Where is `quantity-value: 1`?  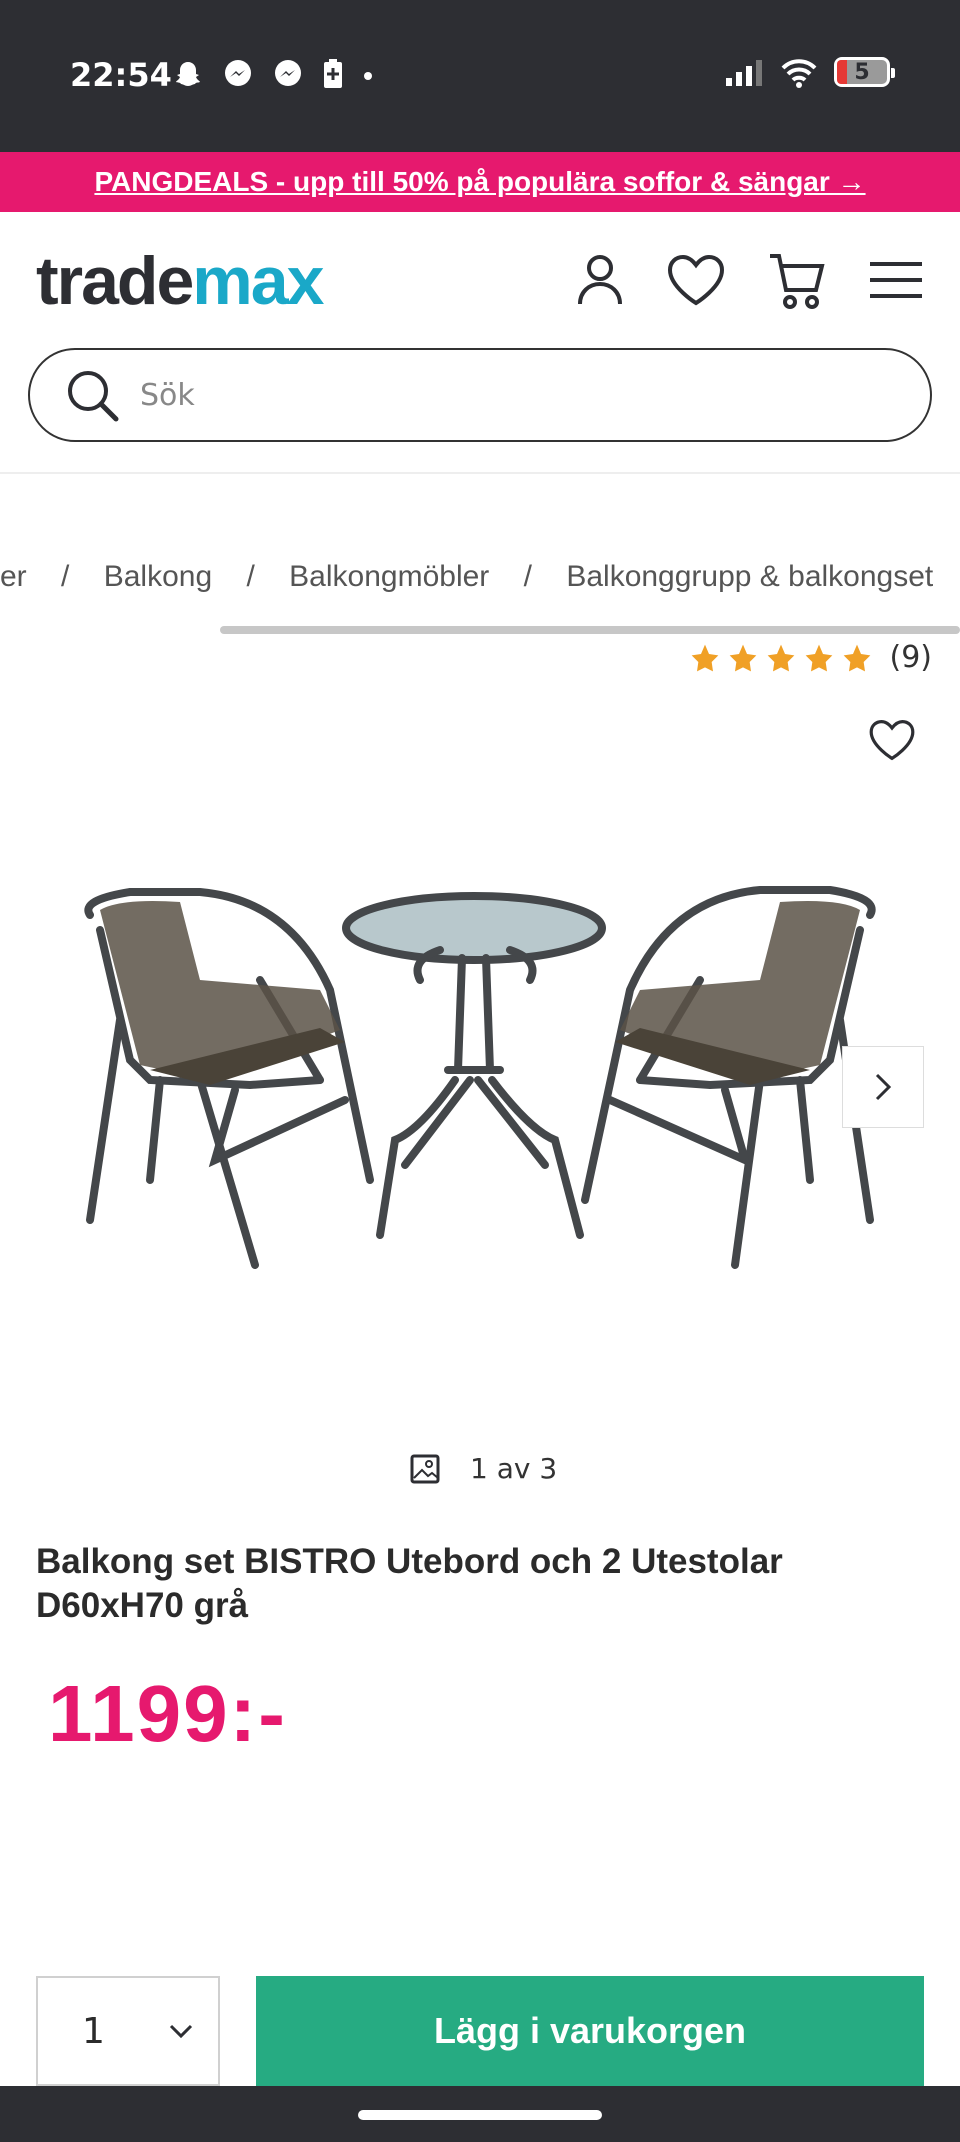 quantity-value: 1 is located at coordinates (93, 2031).